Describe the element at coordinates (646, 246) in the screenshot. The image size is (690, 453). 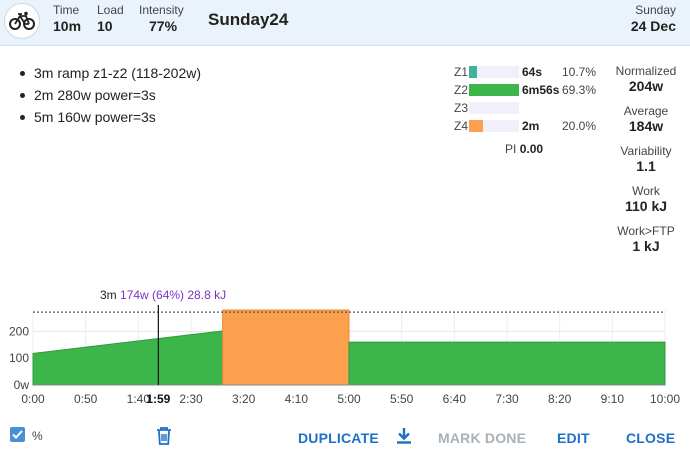
I see `metric-value: 1 kJ` at that location.